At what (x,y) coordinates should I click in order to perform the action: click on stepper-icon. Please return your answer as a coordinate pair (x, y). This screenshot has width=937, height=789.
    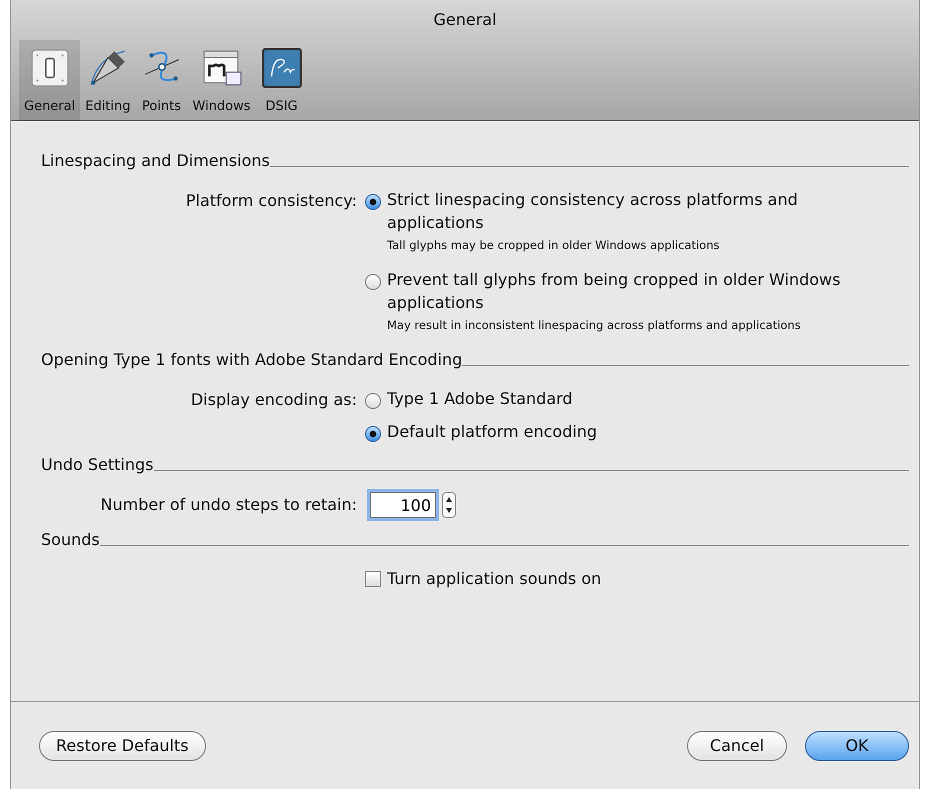
    Looking at the image, I should click on (449, 505).